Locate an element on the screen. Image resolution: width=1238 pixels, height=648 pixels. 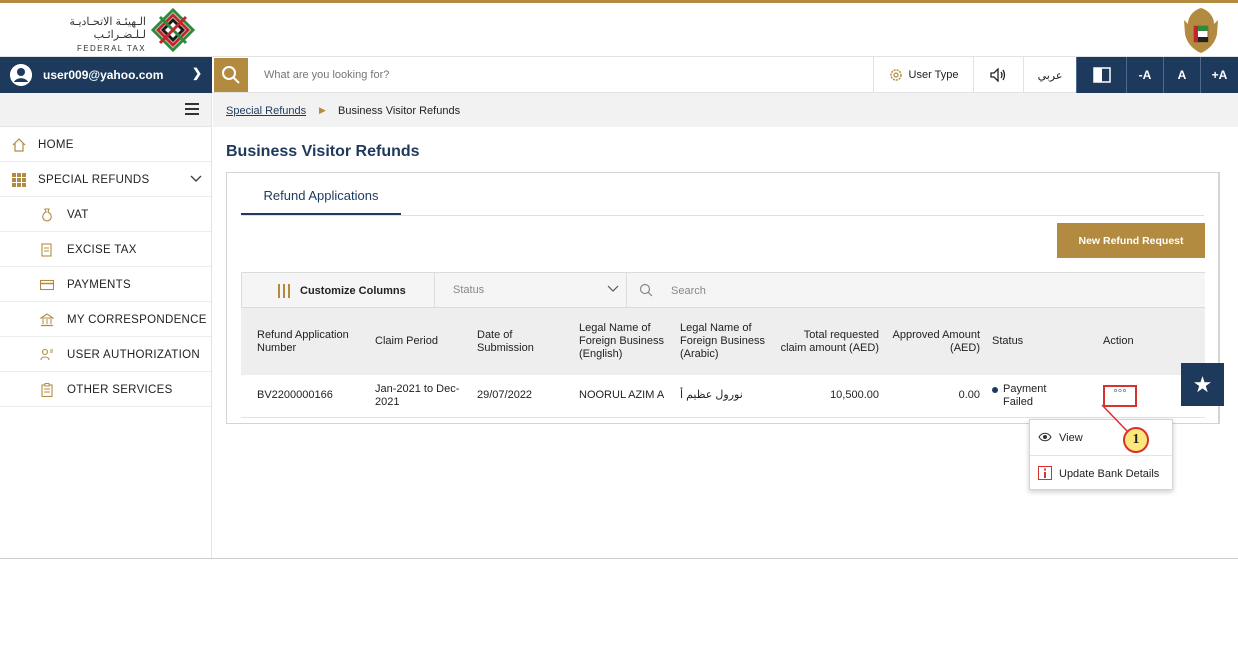
star-icon: ★ is located at coordinates (1202, 384).